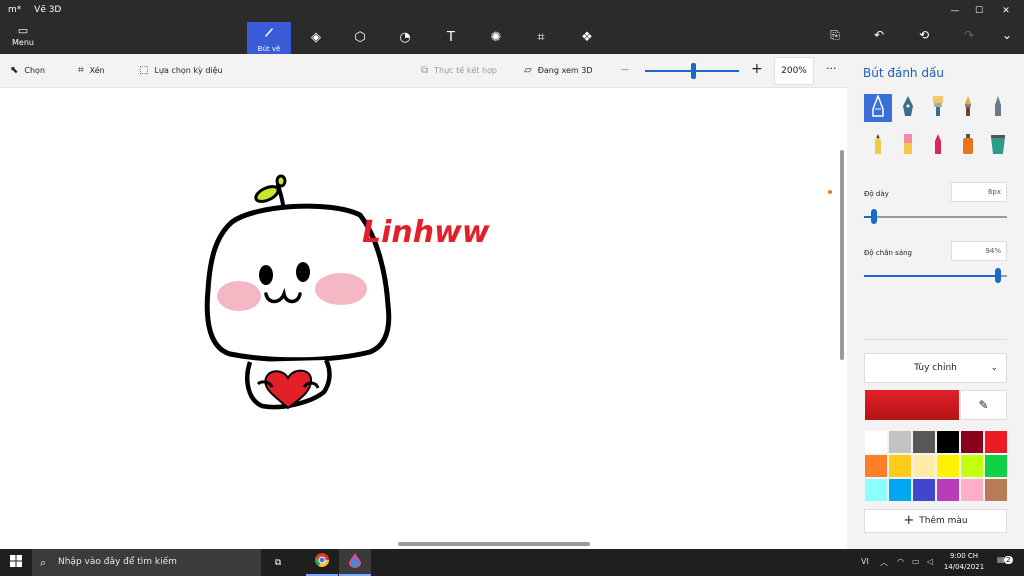  Describe the element at coordinates (908, 146) in the screenshot. I see `eraser-button` at that location.